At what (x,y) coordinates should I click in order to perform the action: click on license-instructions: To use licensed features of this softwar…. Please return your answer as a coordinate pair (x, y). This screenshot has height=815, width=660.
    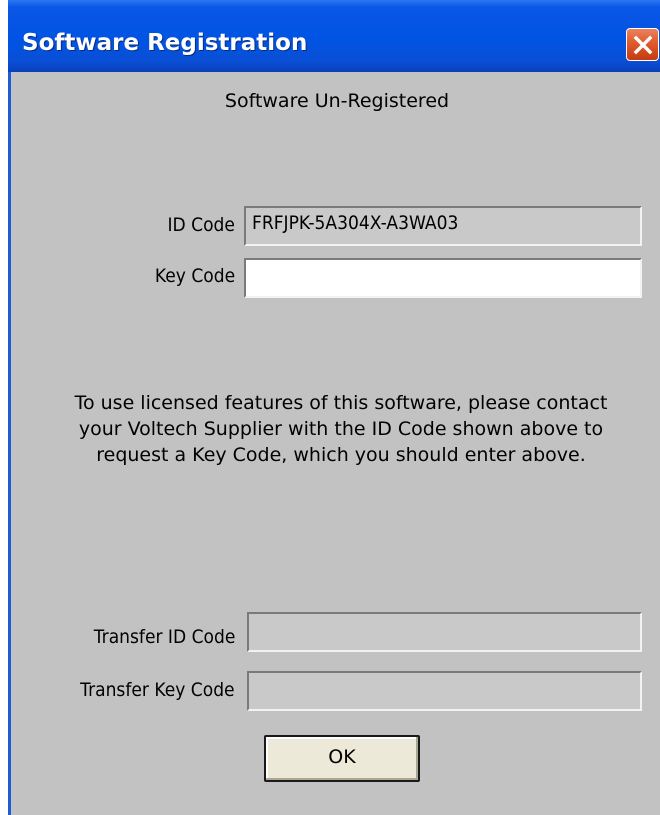
    Looking at the image, I should click on (341, 429).